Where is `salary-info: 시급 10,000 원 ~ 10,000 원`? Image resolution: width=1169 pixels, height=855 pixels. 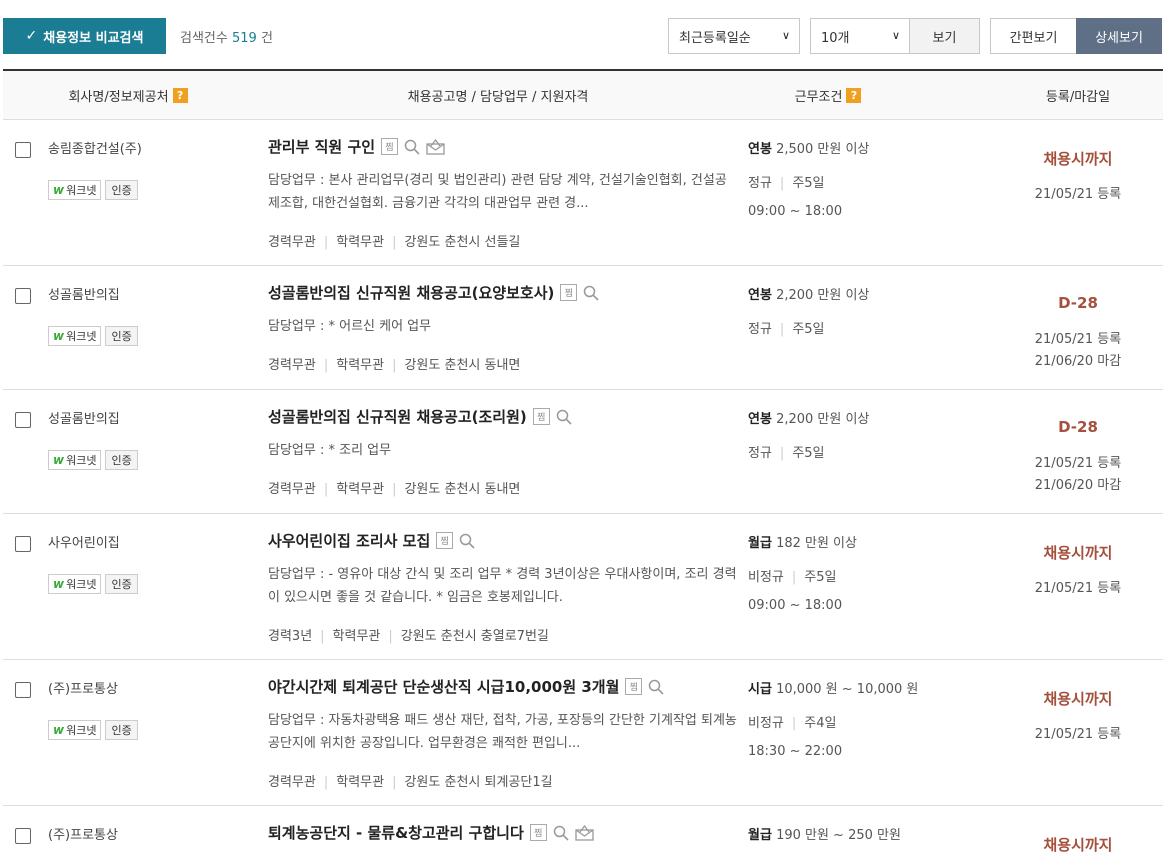 salary-info: 시급 10,000 원 ~ 10,000 원 is located at coordinates (833, 687).